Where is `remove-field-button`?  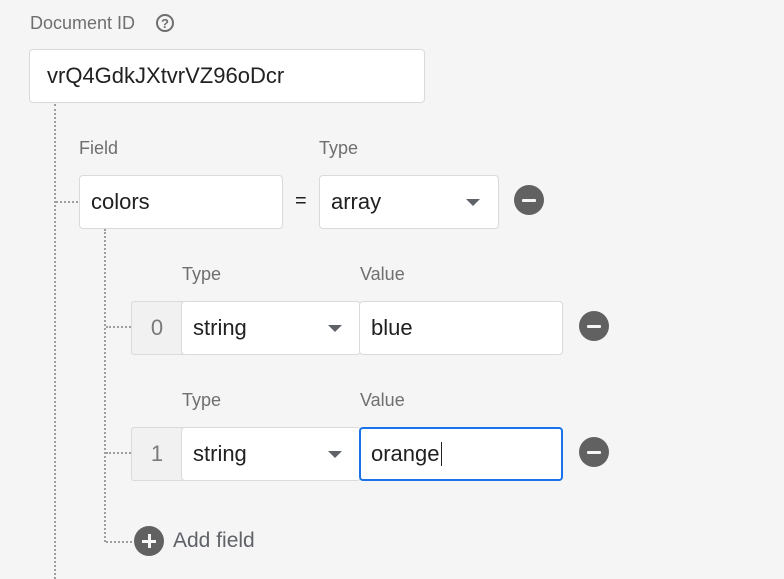
remove-field-button is located at coordinates (529, 200).